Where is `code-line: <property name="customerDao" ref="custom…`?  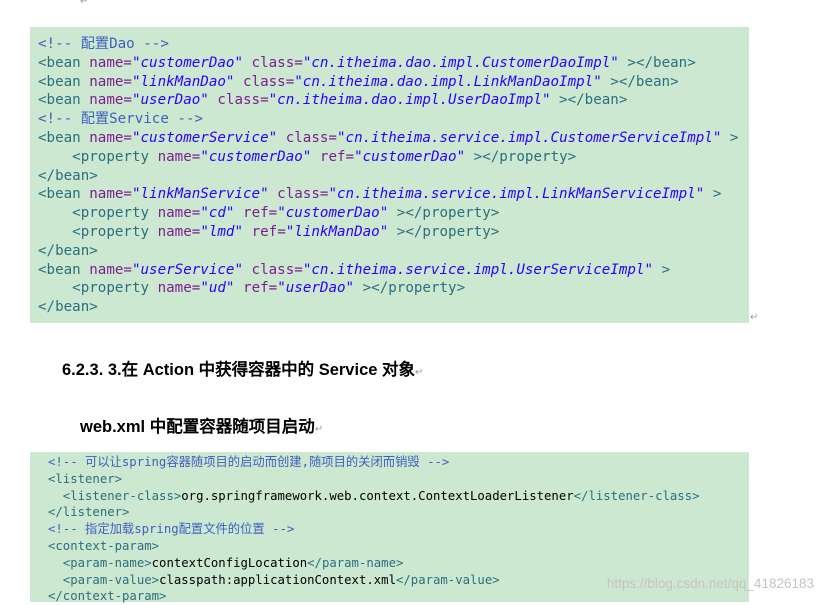
code-line: <property name="customerDao" ref="custom… is located at coordinates (389, 157).